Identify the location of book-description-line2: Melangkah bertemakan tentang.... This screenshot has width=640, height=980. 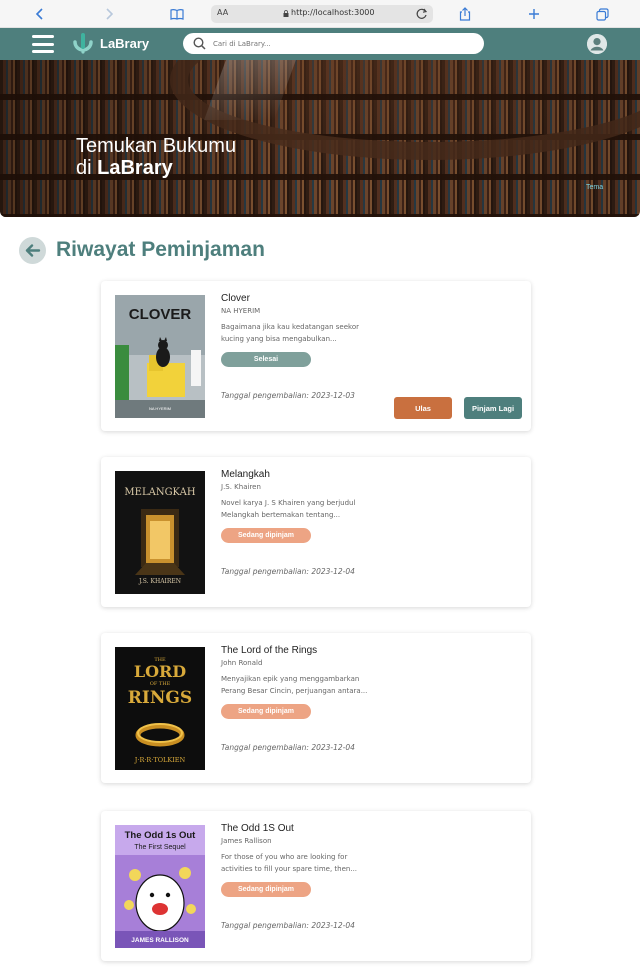
(281, 515).